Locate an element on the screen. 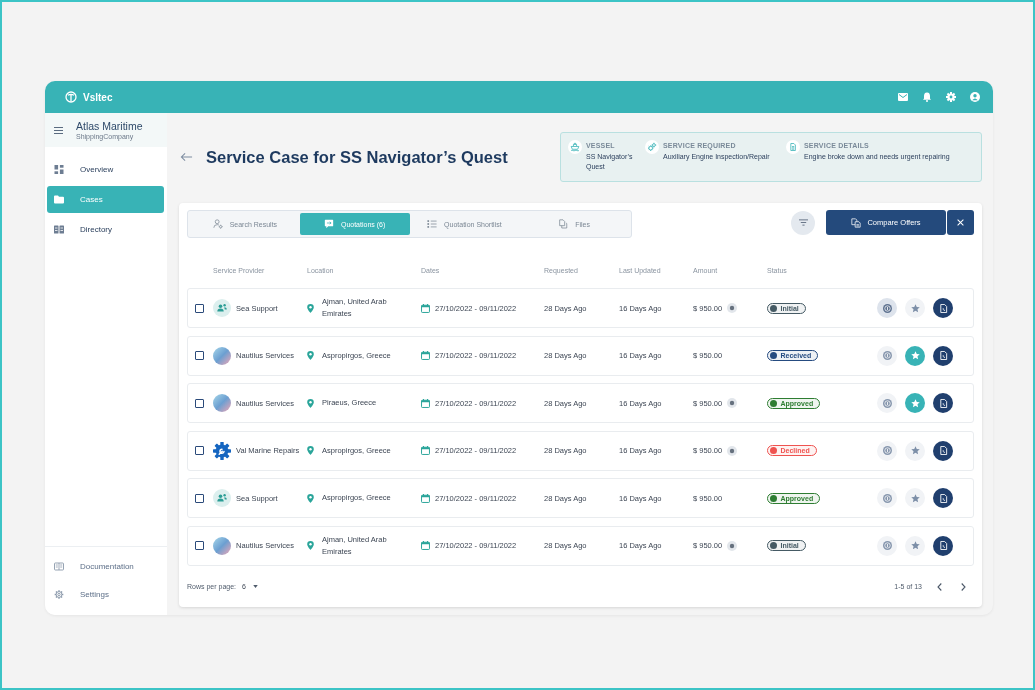 This screenshot has height=690, width=1035. chevron-right-icon is located at coordinates (963, 586).